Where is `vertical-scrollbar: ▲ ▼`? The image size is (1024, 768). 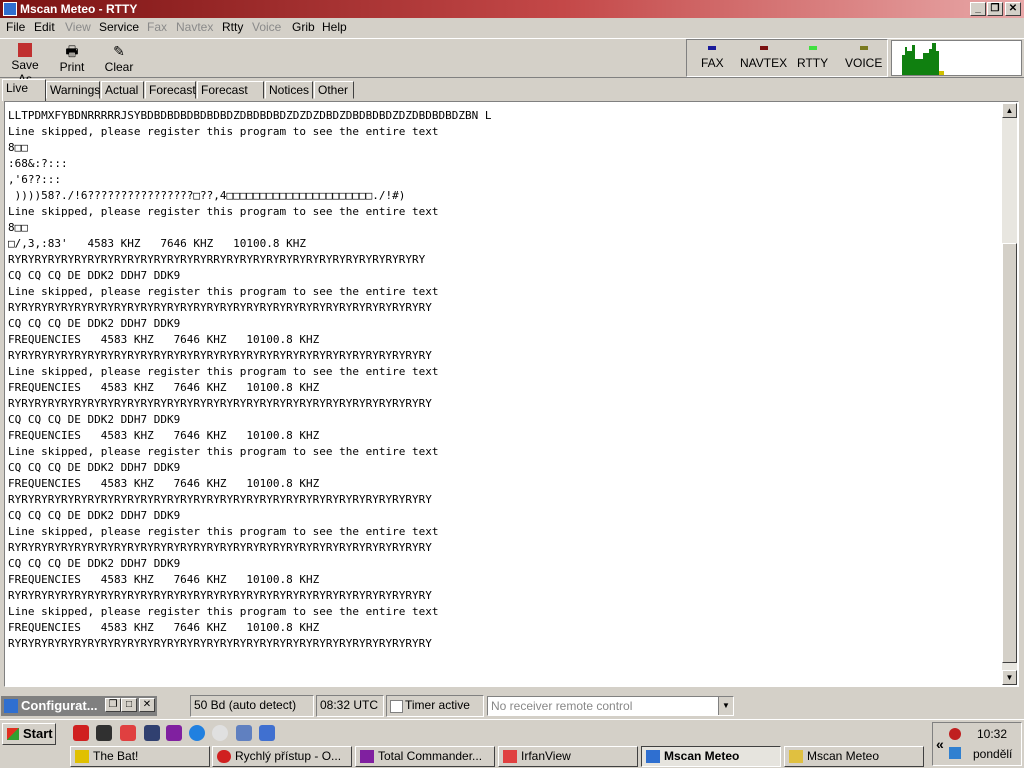 vertical-scrollbar: ▲ ▼ is located at coordinates (1009, 394).